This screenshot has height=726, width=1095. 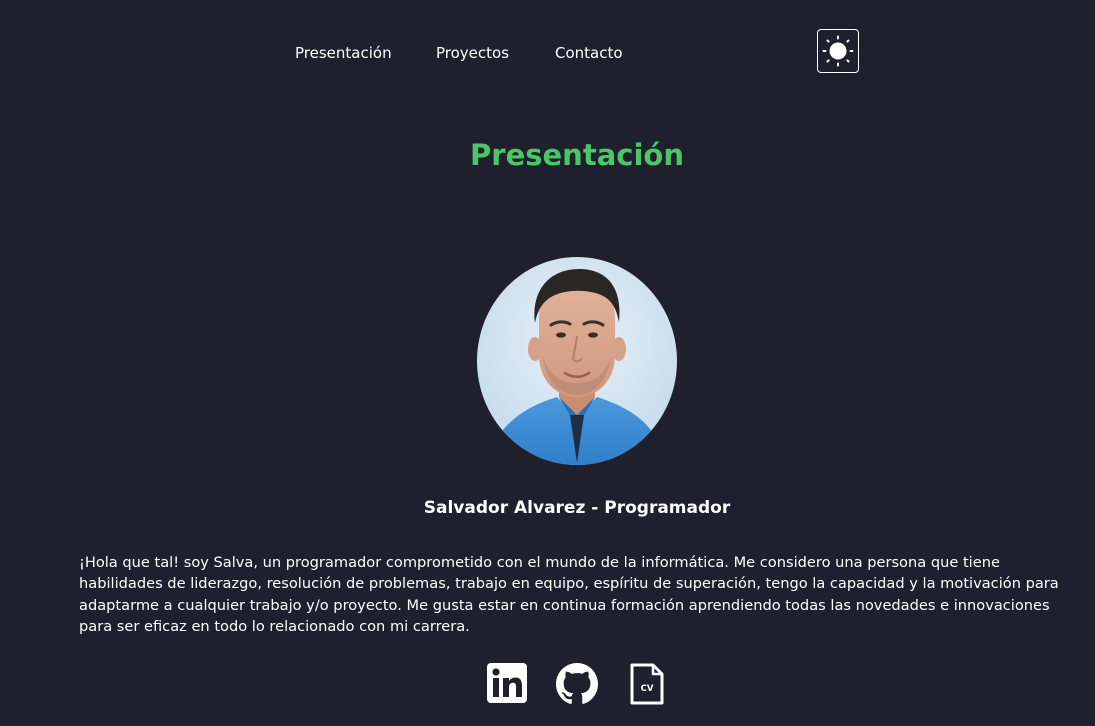 What do you see at coordinates (547, 685) in the screenshot?
I see `social-links: CV` at bounding box center [547, 685].